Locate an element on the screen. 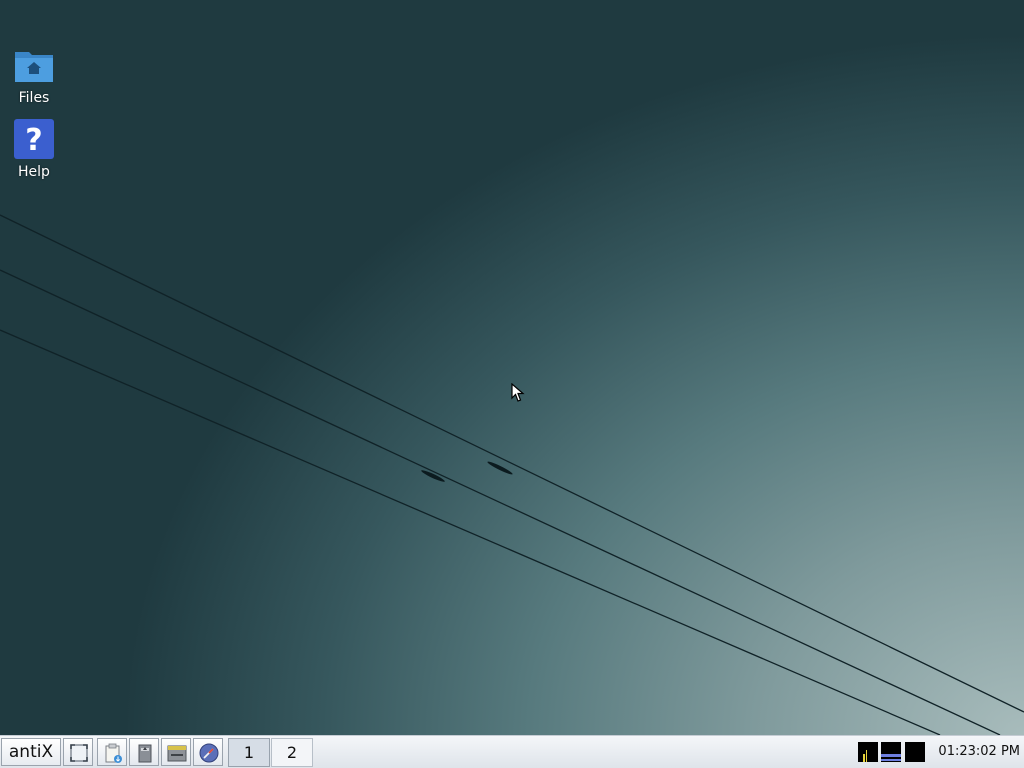  workspace-2-button: 2 is located at coordinates (292, 752).